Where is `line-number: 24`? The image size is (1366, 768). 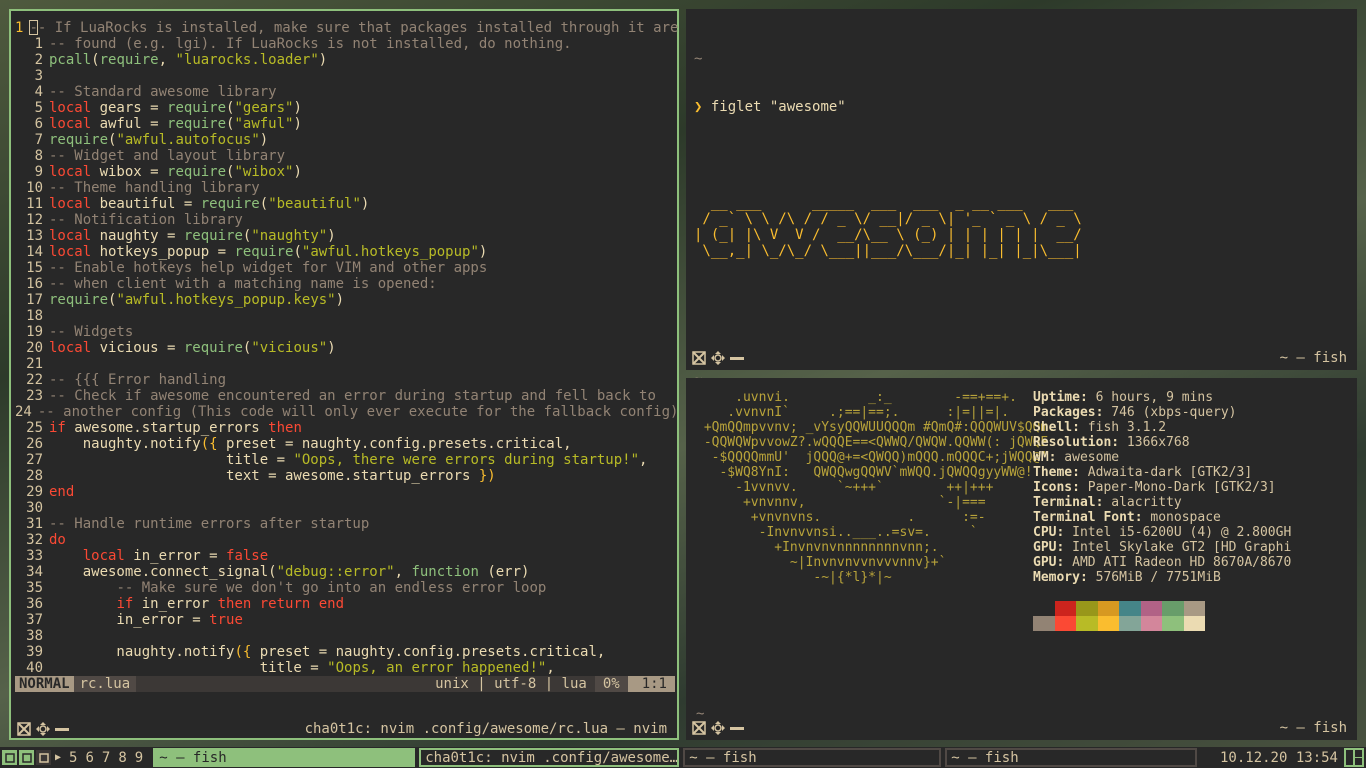
line-number: 24 is located at coordinates (23, 412).